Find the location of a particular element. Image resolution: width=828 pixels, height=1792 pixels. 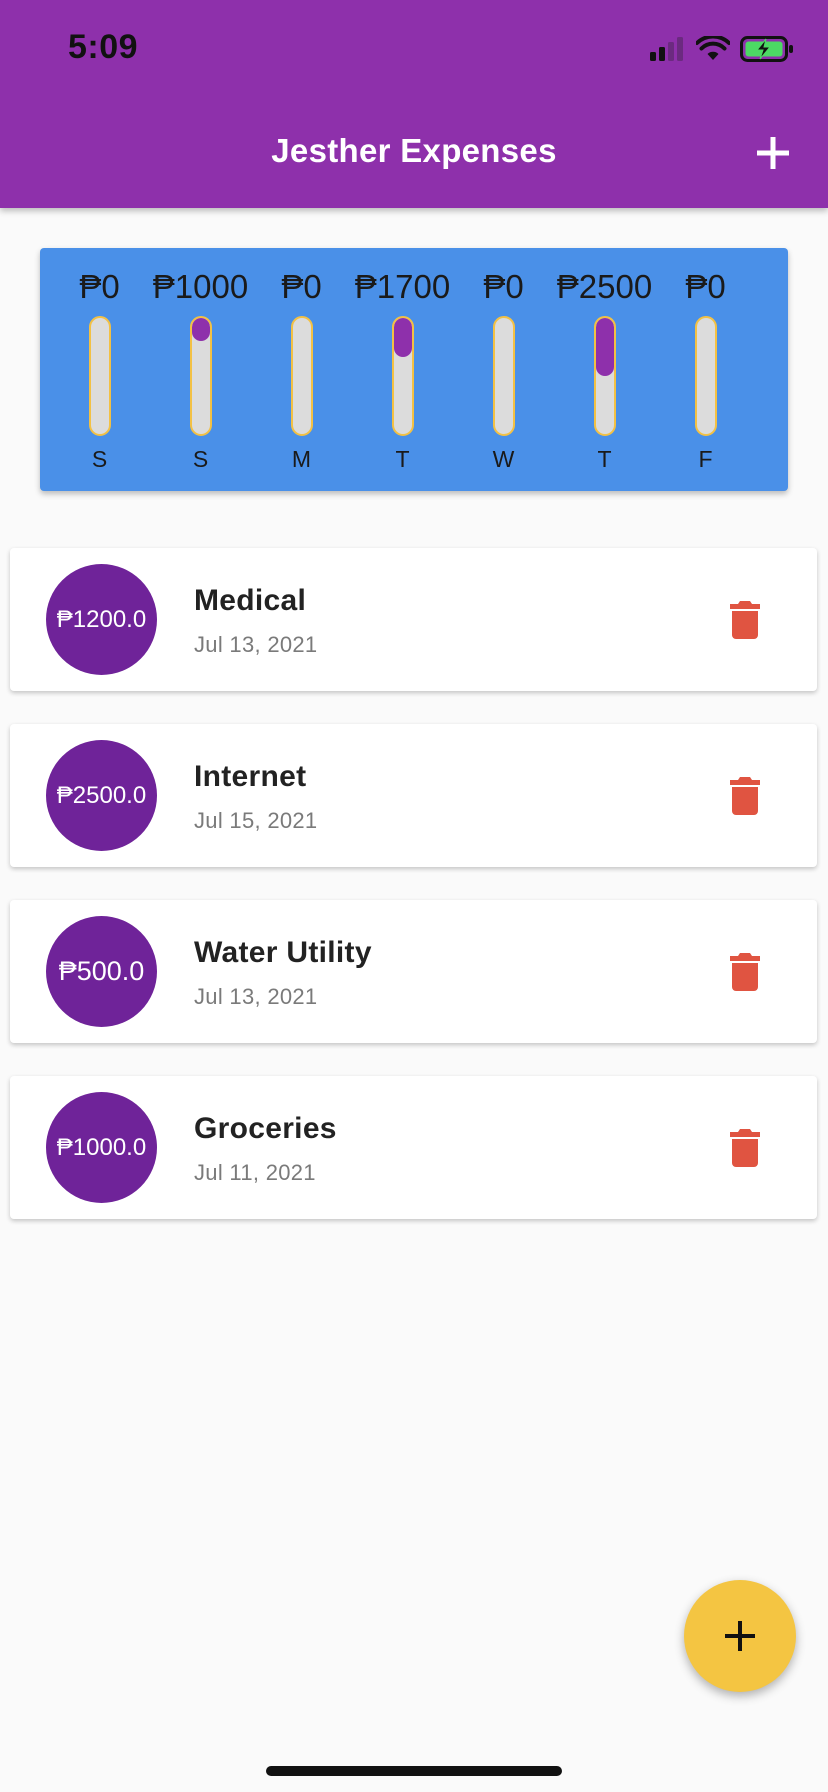

chart-column: ₱0 W is located at coordinates (503, 369).